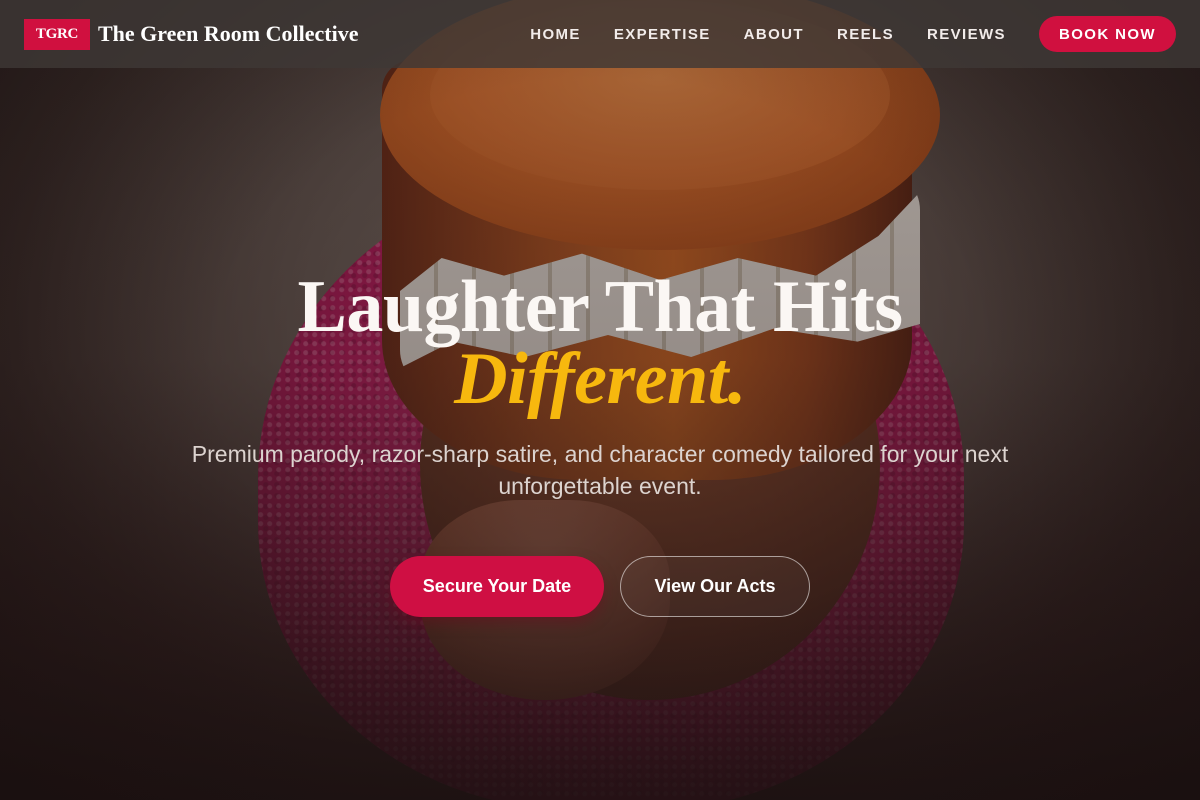 The width and height of the screenshot is (1200, 800). Describe the element at coordinates (497, 586) in the screenshot. I see `secure-your-date-button: Secure Your Date` at that location.